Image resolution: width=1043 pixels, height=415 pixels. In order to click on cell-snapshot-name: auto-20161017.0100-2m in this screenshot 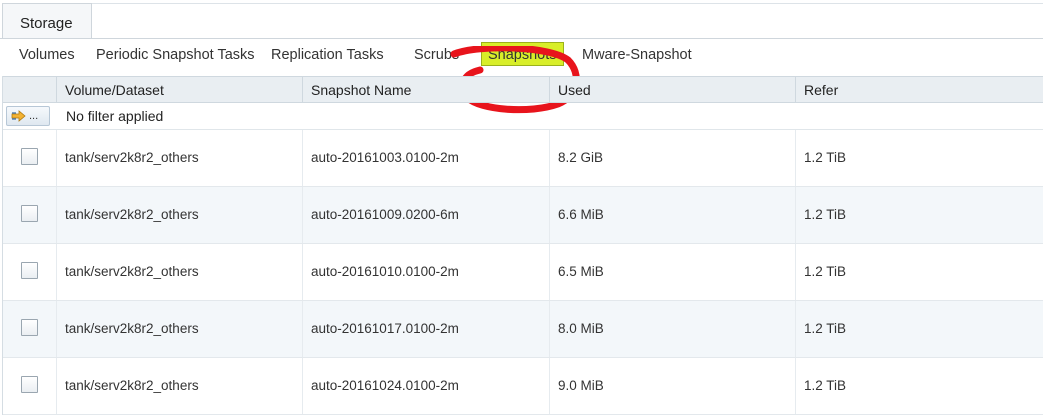, I will do `click(425, 329)`.